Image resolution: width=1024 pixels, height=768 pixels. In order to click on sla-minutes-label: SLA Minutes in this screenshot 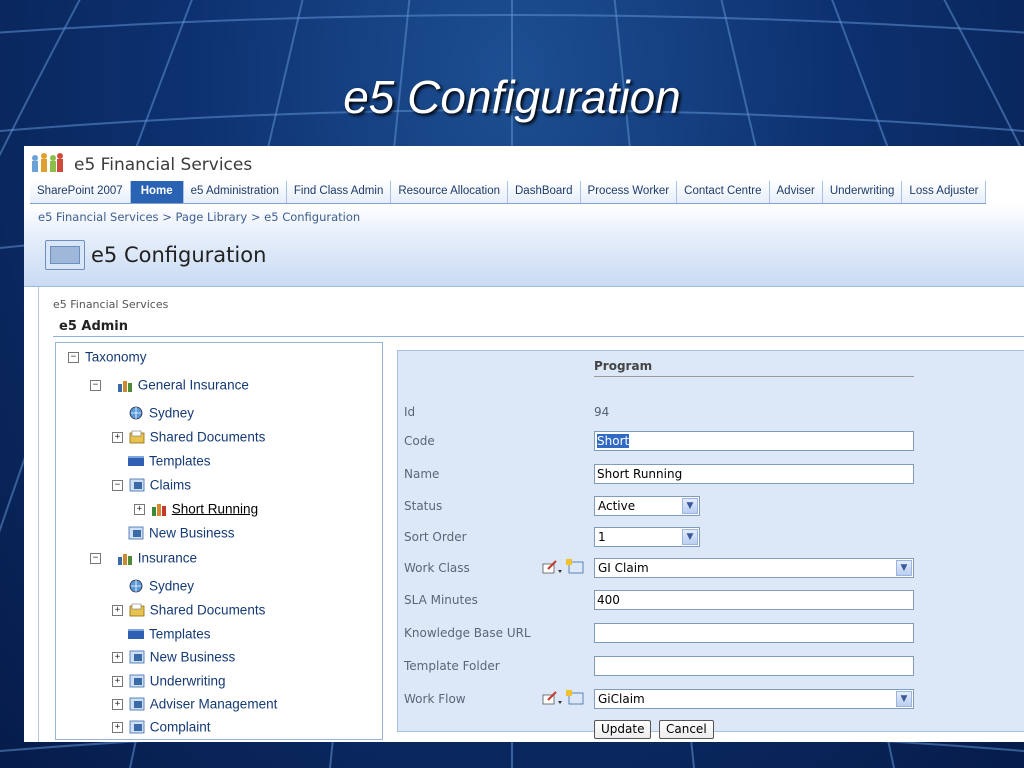, I will do `click(441, 600)`.